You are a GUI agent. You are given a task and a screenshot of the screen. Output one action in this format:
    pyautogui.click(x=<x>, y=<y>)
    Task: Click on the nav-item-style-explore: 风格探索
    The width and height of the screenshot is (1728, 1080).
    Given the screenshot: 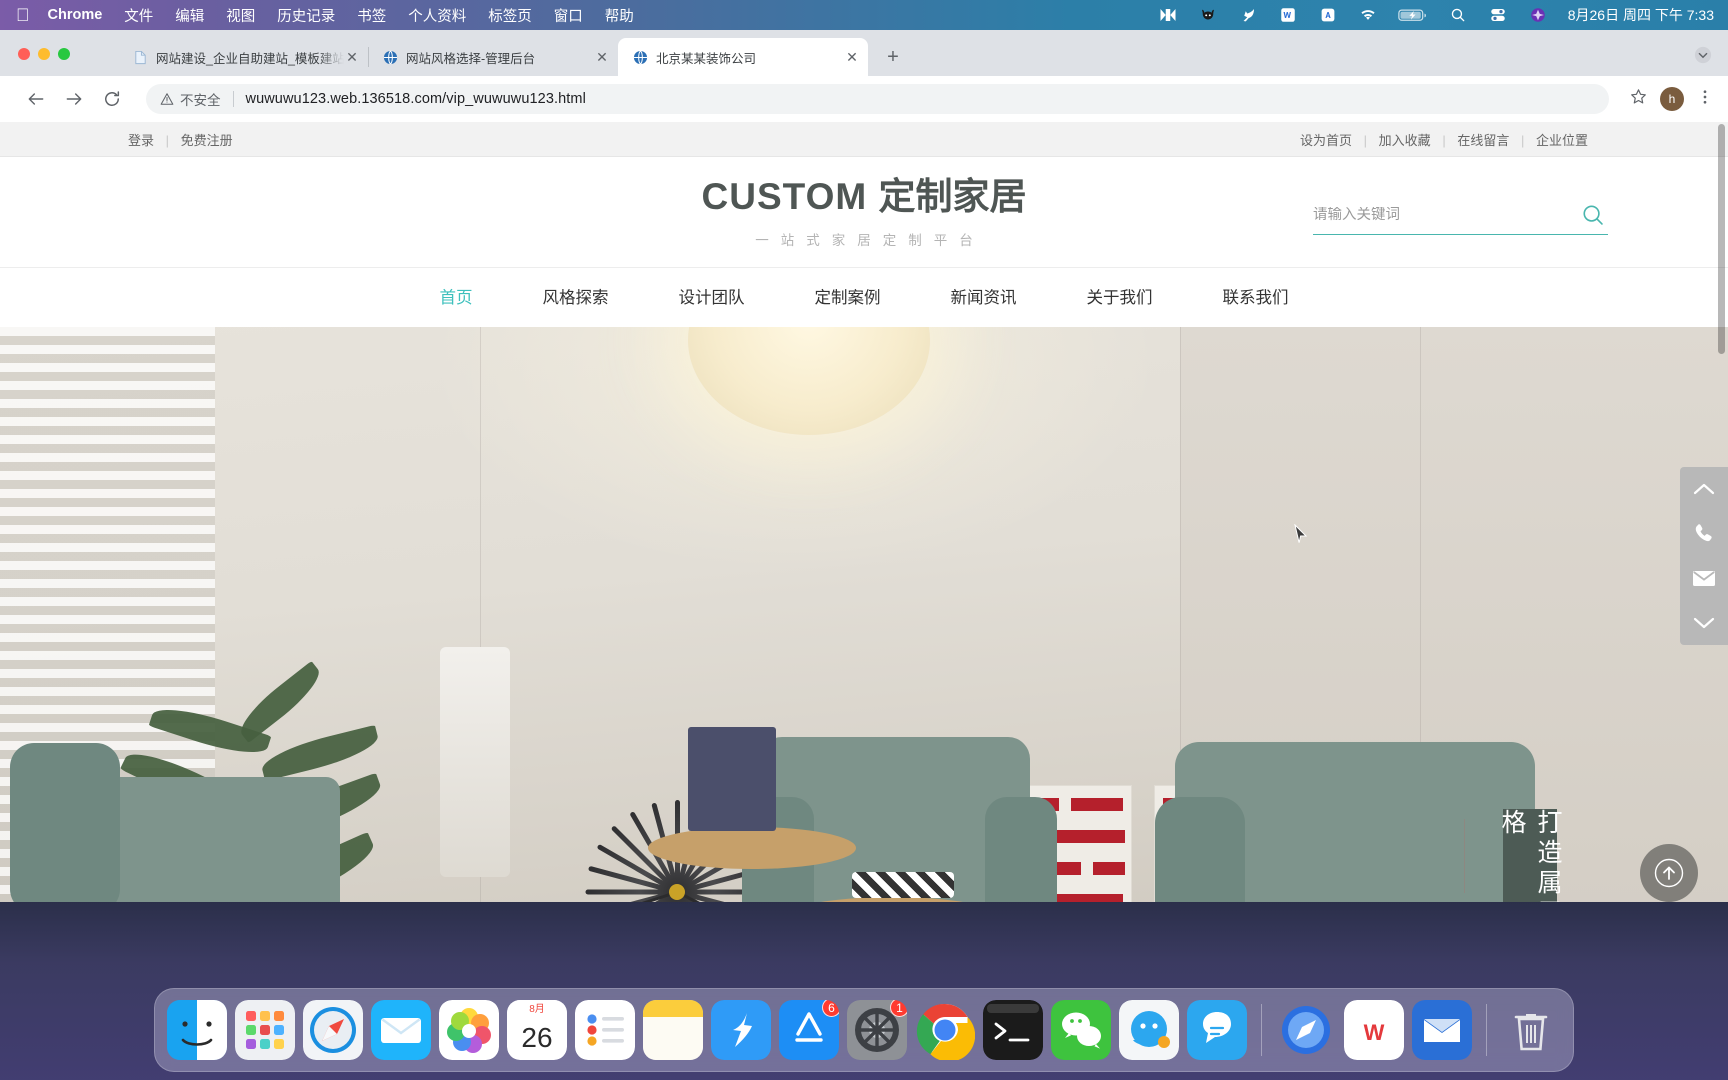 What is the action you would take?
    pyautogui.click(x=576, y=298)
    